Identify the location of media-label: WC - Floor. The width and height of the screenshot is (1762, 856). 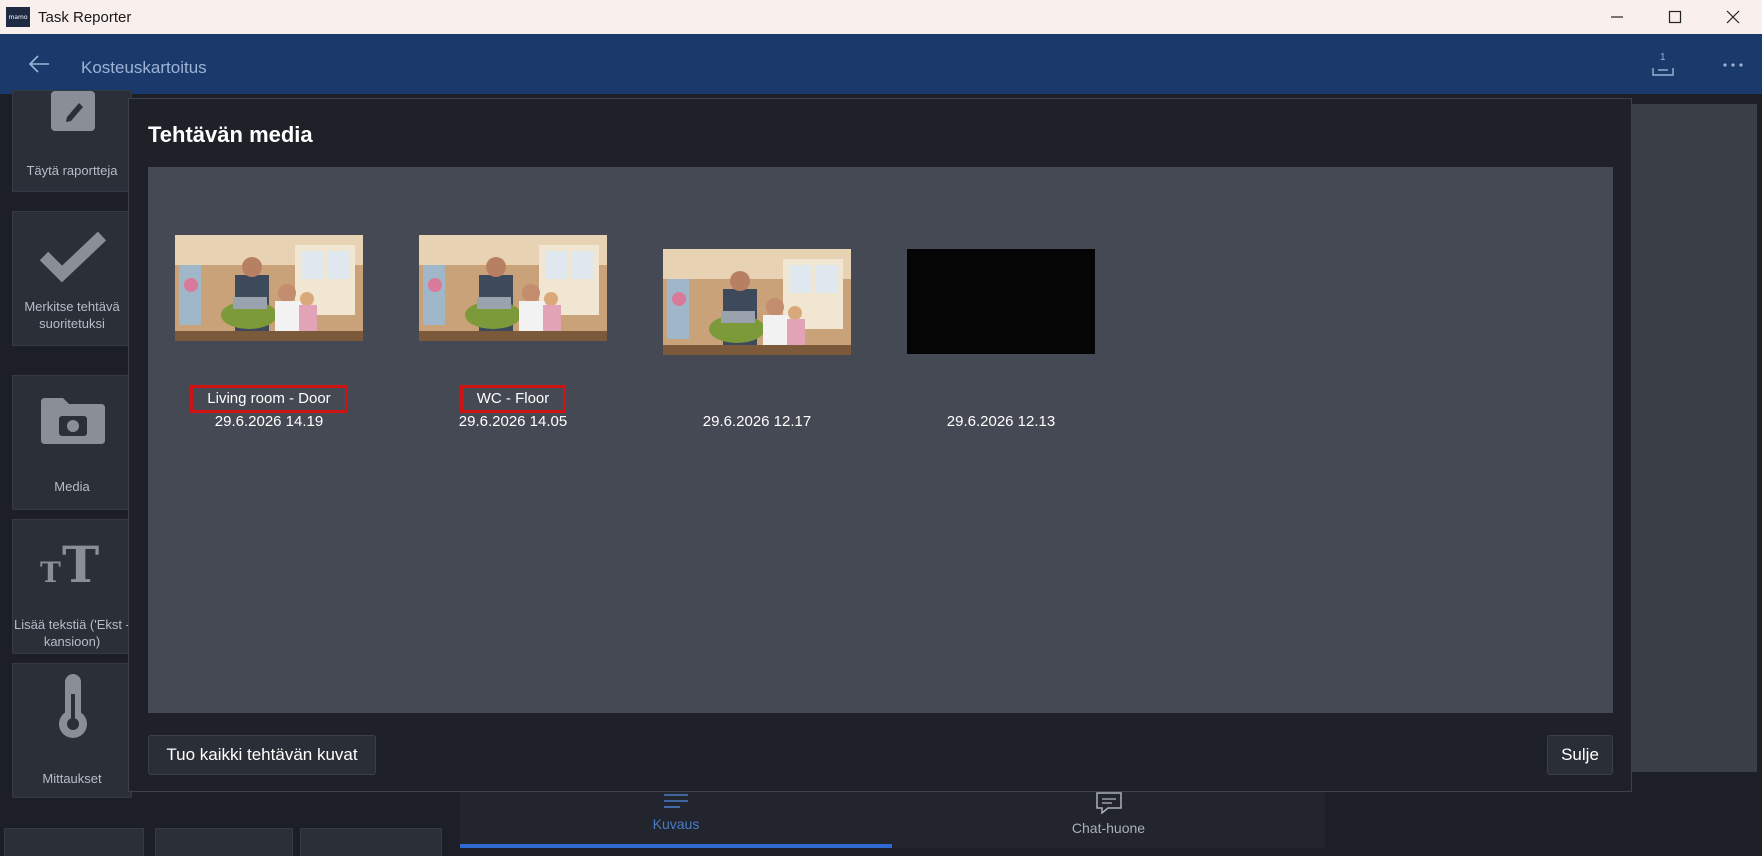
(513, 399).